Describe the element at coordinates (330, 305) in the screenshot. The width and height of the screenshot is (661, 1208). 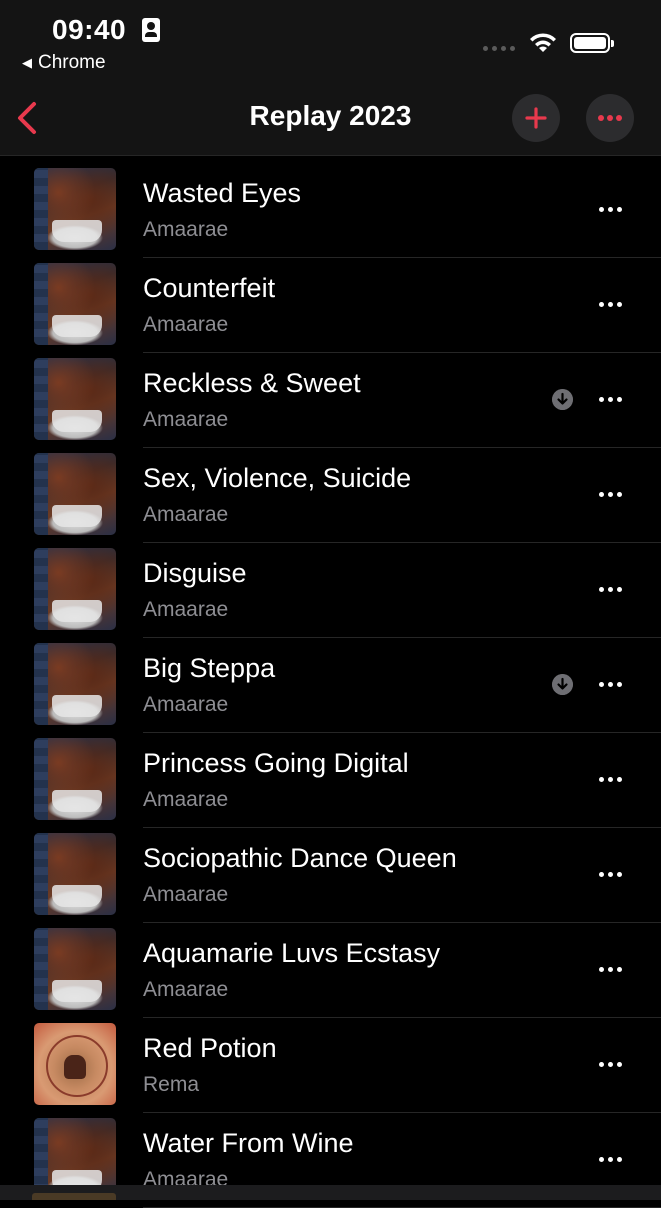
I see `track-row: Counterfeit Amaarae` at that location.